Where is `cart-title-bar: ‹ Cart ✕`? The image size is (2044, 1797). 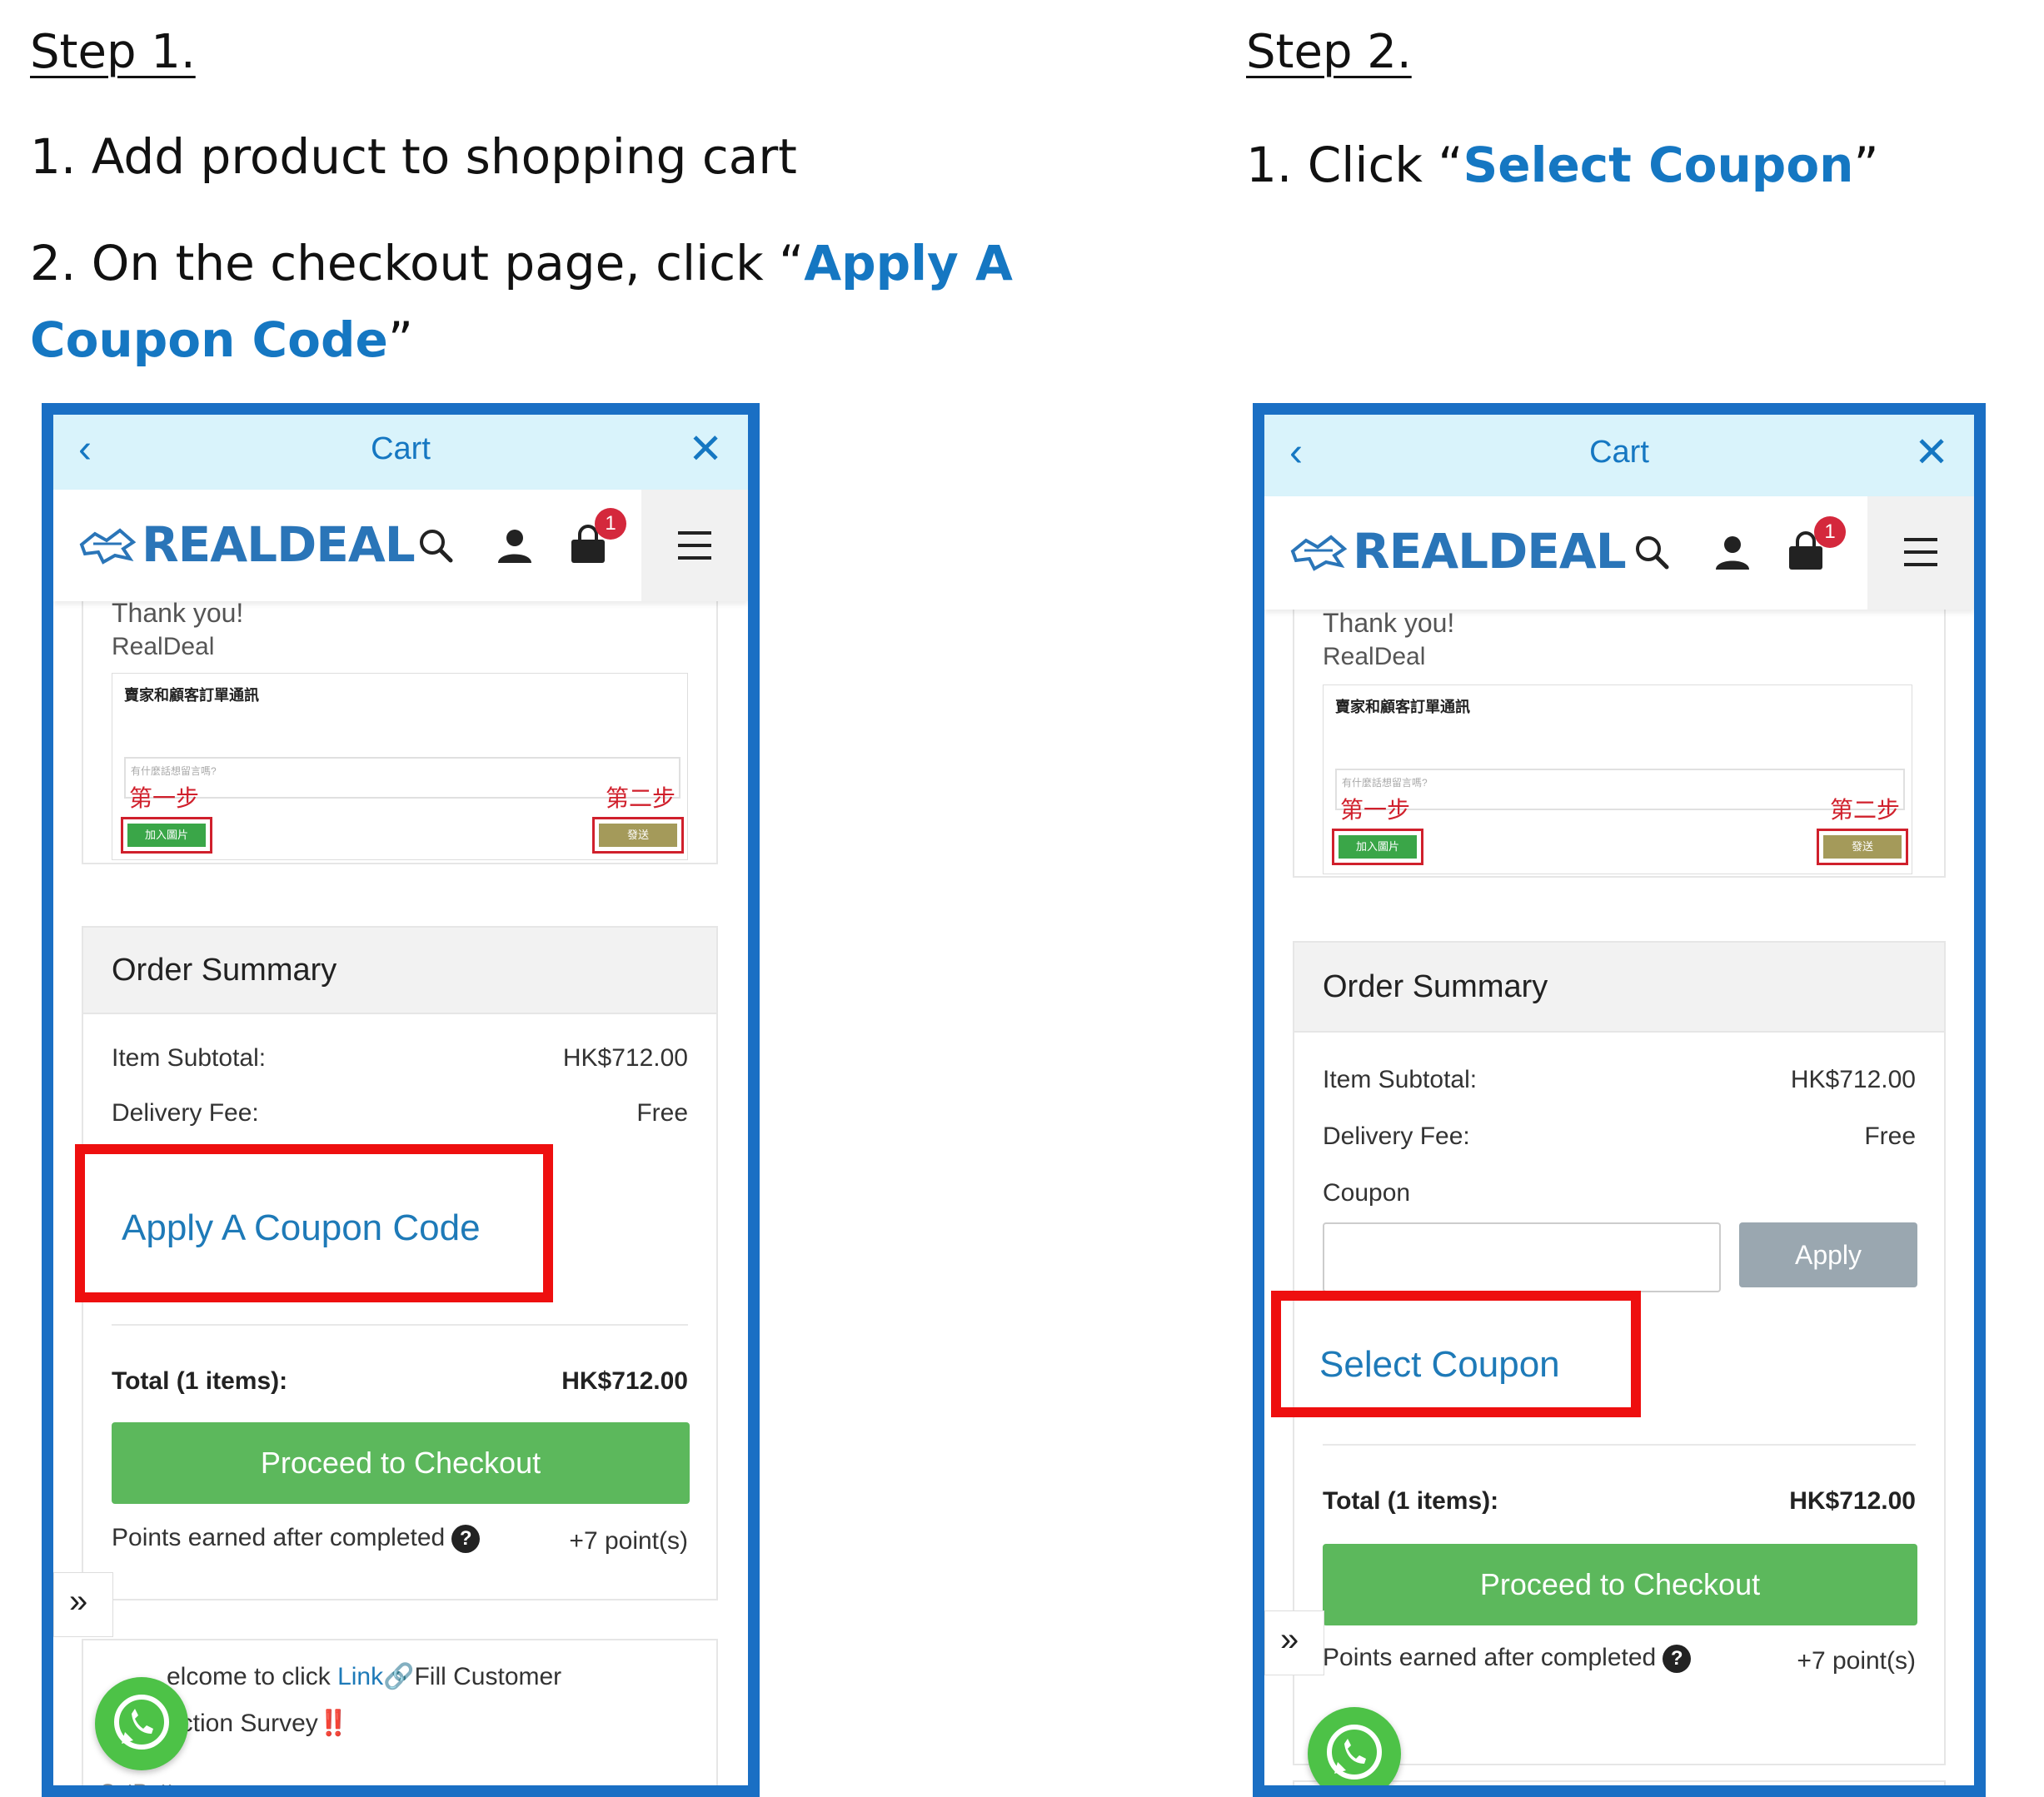
cart-title-bar: ‹ Cart ✕ is located at coordinates (400, 452).